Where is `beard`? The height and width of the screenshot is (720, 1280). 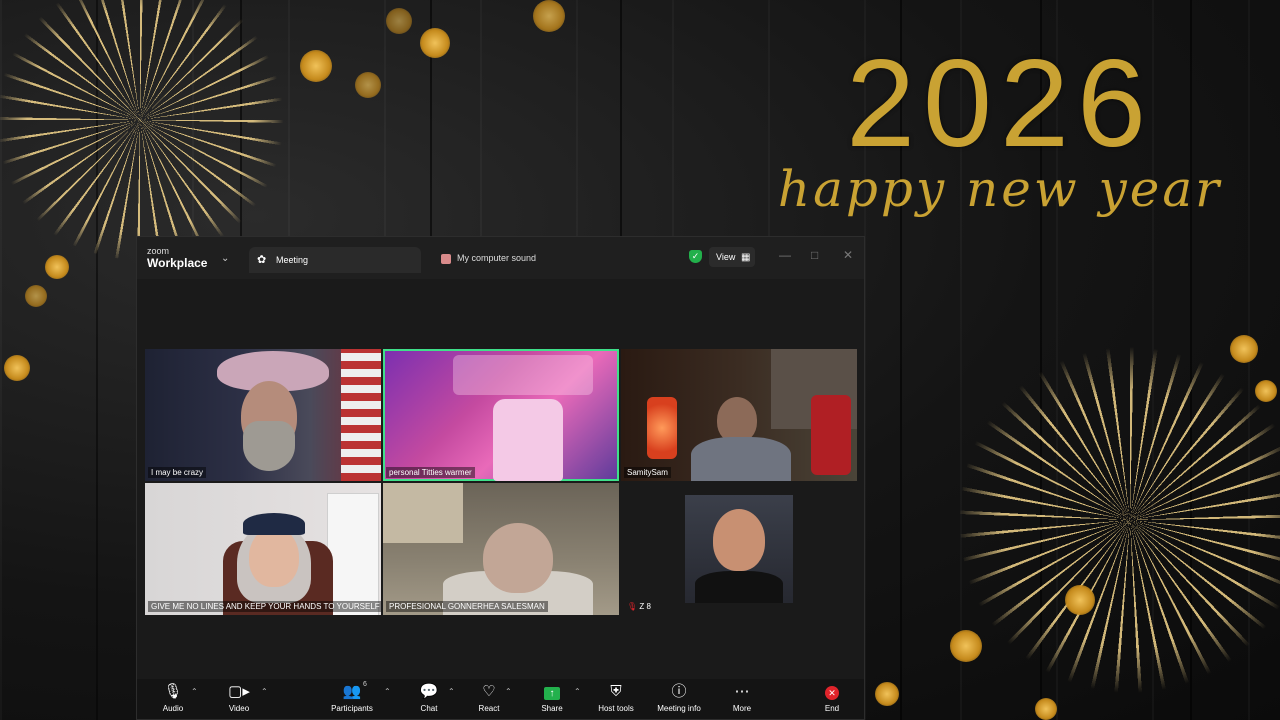 beard is located at coordinates (269, 446).